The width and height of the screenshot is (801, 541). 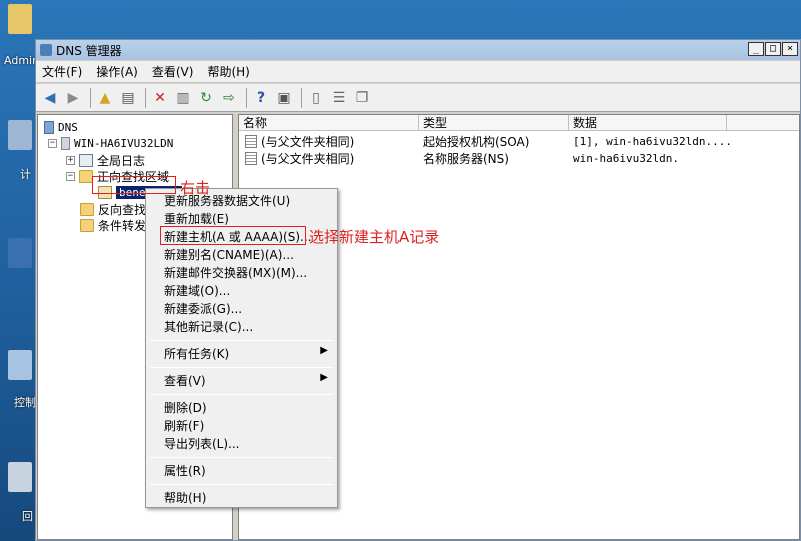 I want to click on menu-label-view: 查看(V), so click(x=185, y=381).